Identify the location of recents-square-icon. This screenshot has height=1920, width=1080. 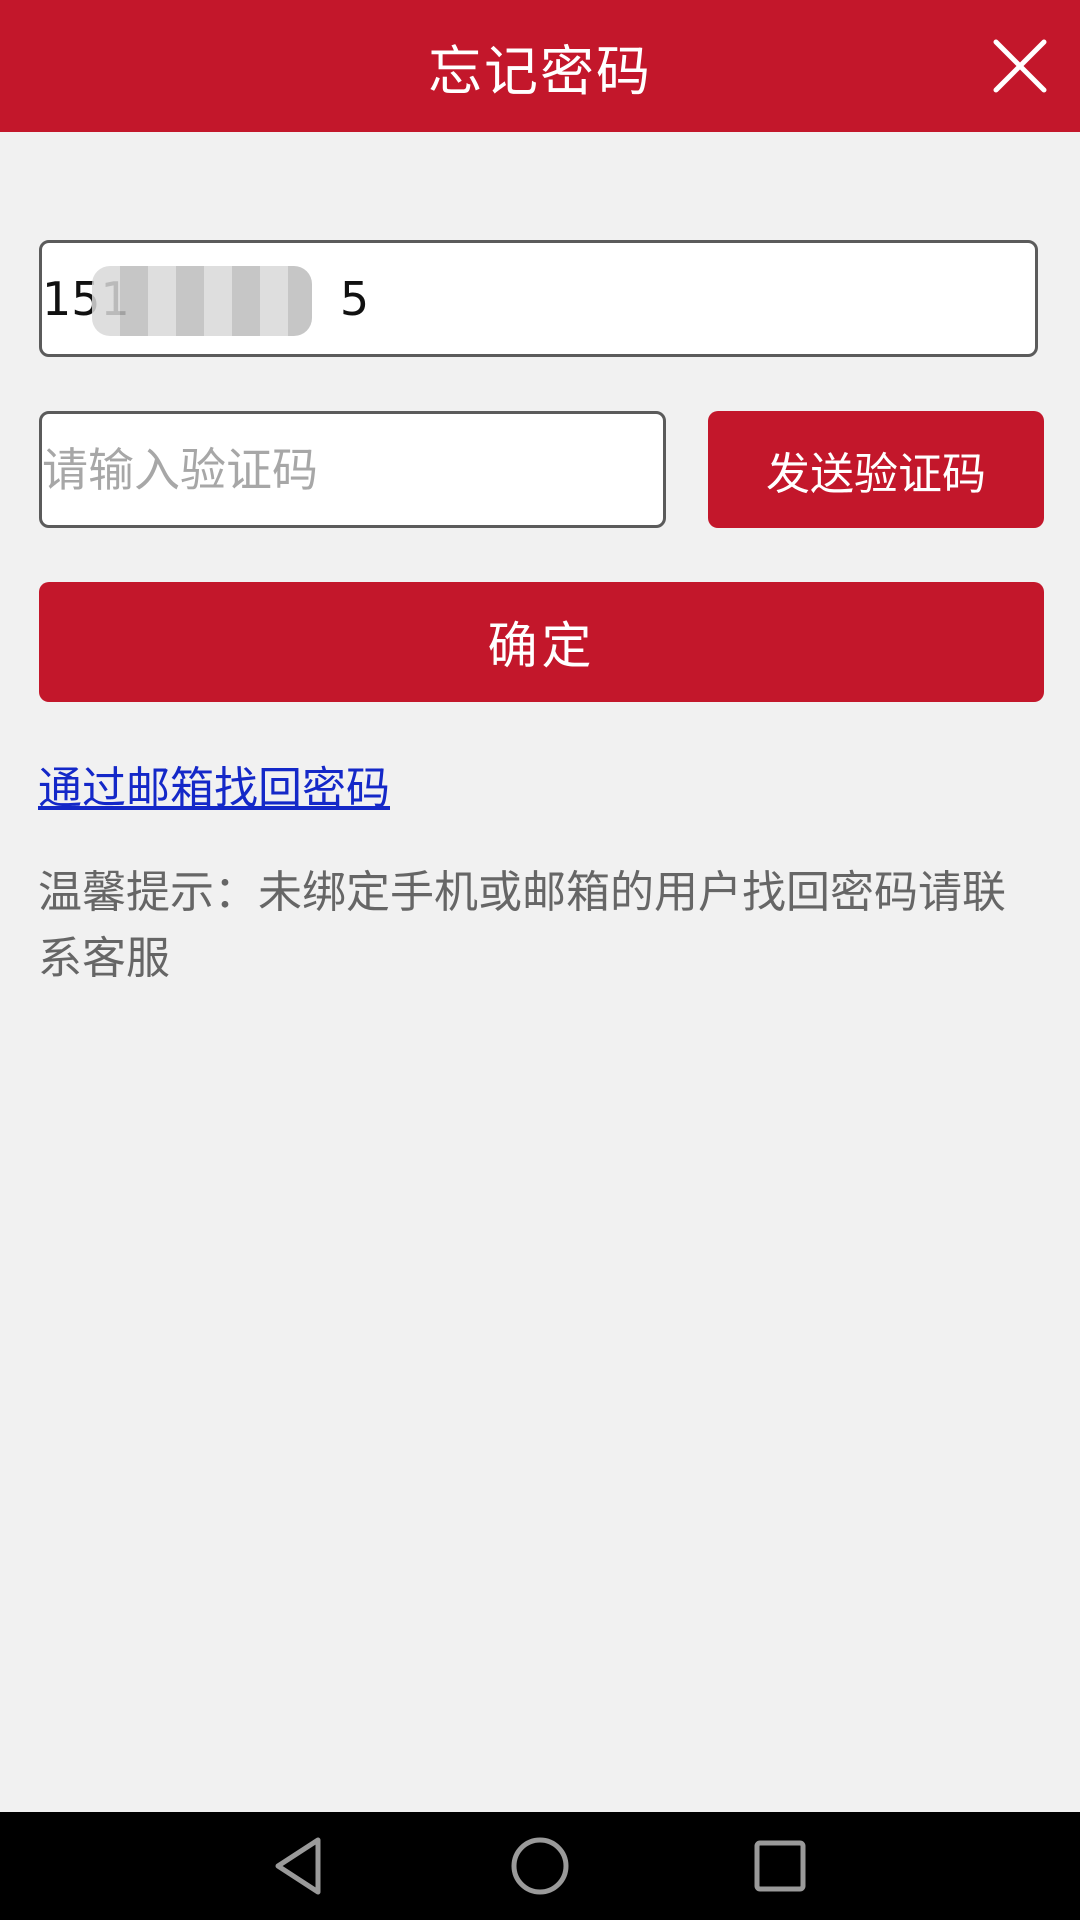
(780, 1866).